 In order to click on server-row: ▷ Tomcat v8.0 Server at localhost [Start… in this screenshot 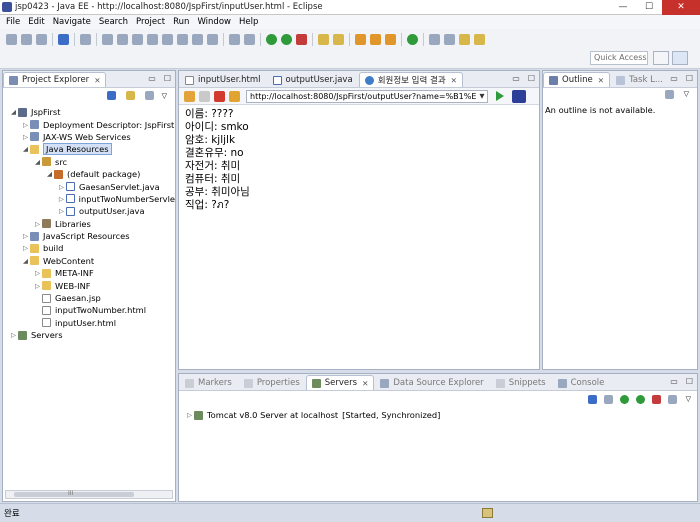, I will do `click(438, 415)`.